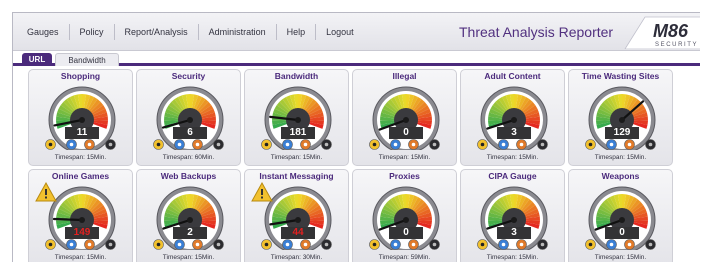 This screenshot has width=702, height=262. Describe the element at coordinates (298, 133) in the screenshot. I see `gauge-value: 181` at that location.